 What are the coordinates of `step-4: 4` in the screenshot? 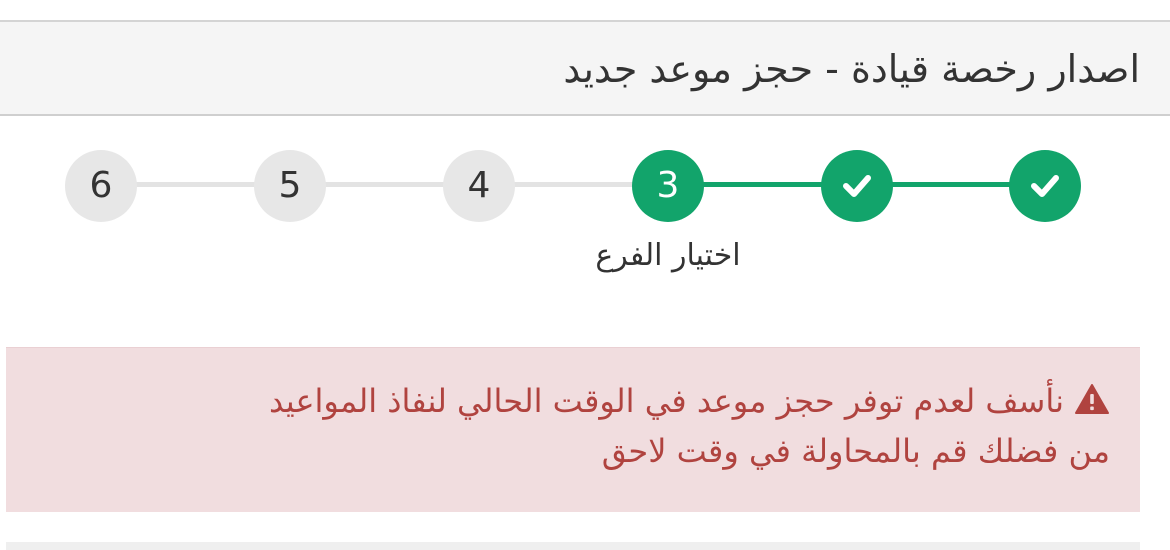 It's located at (479, 186).